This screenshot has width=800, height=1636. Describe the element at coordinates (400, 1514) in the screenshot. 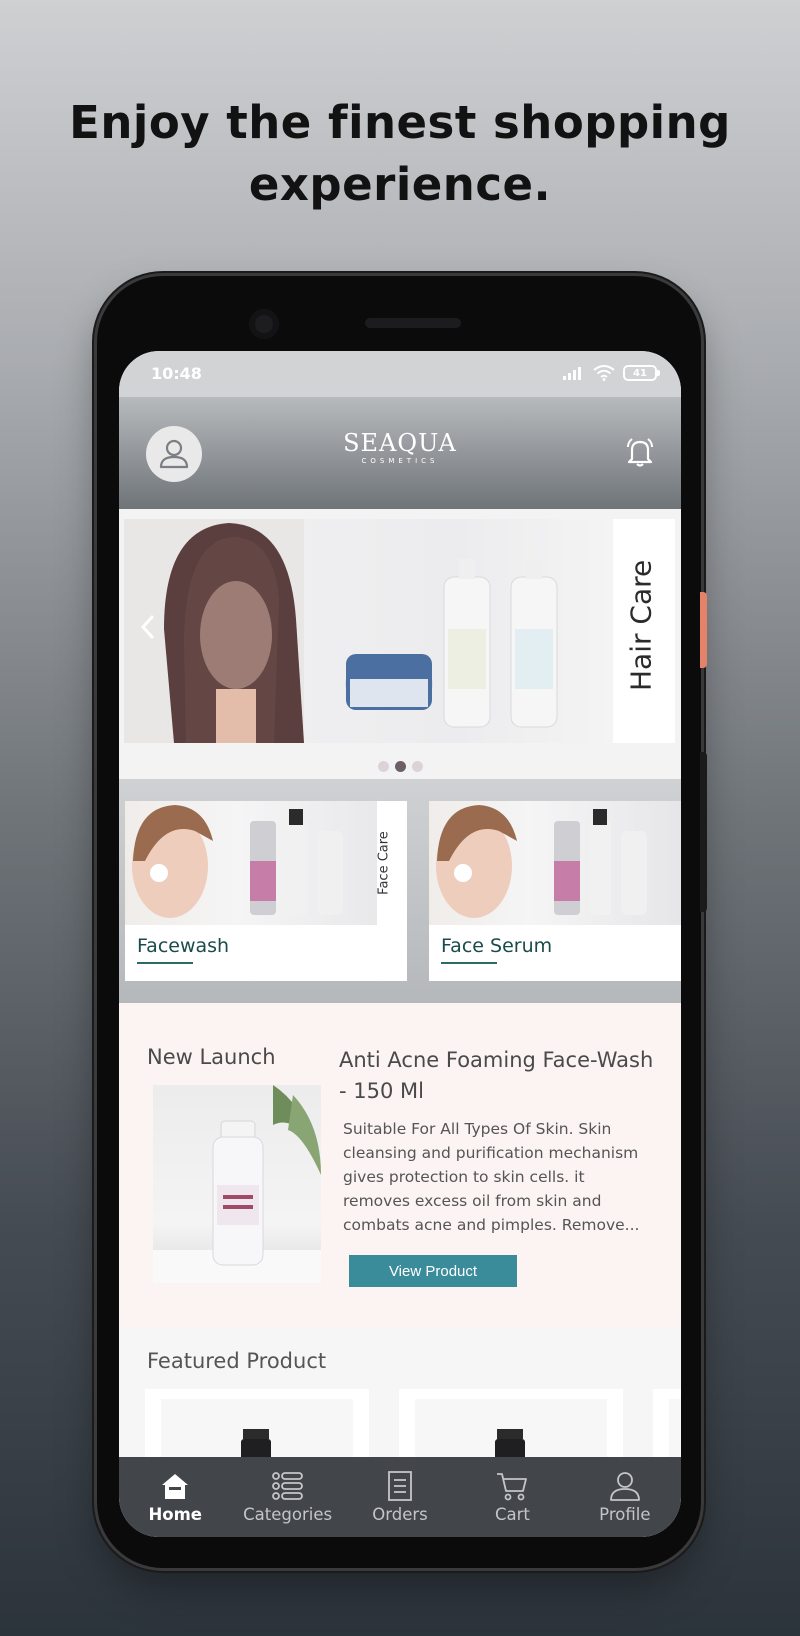

I see `nav-label: Orders` at that location.